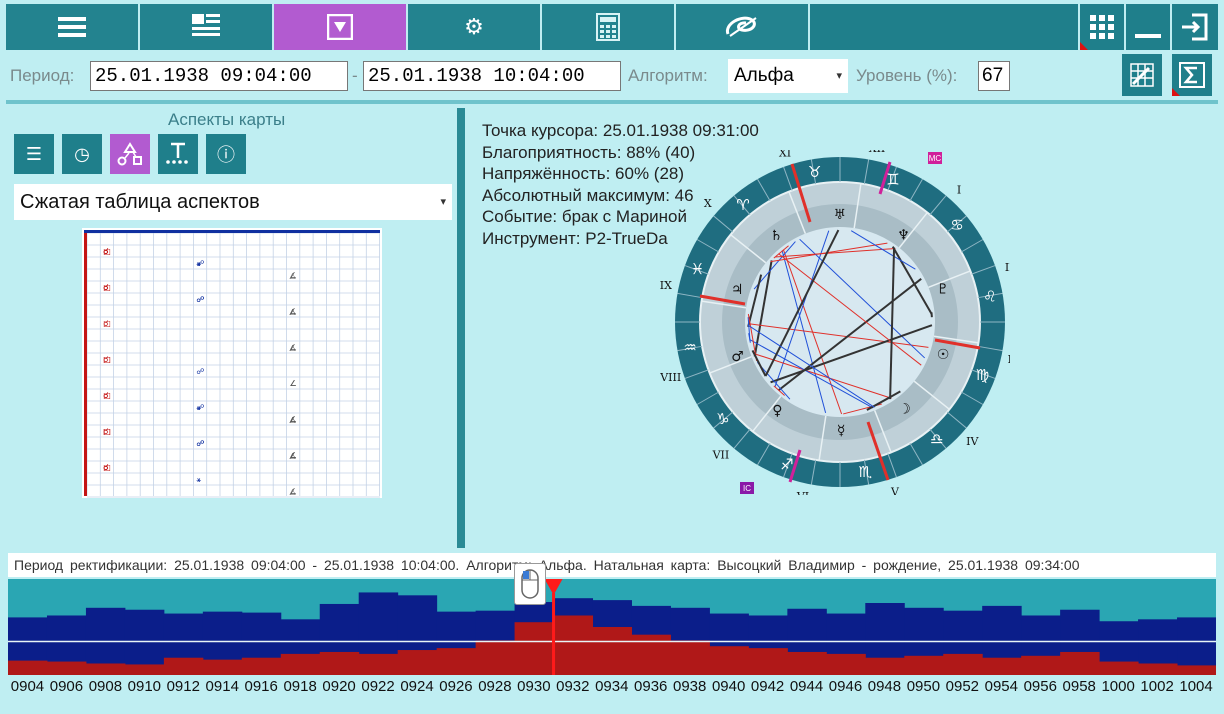 The height and width of the screenshot is (714, 1224). What do you see at coordinates (105, 395) in the screenshot?
I see `aspect-glyph: ☌` at bounding box center [105, 395].